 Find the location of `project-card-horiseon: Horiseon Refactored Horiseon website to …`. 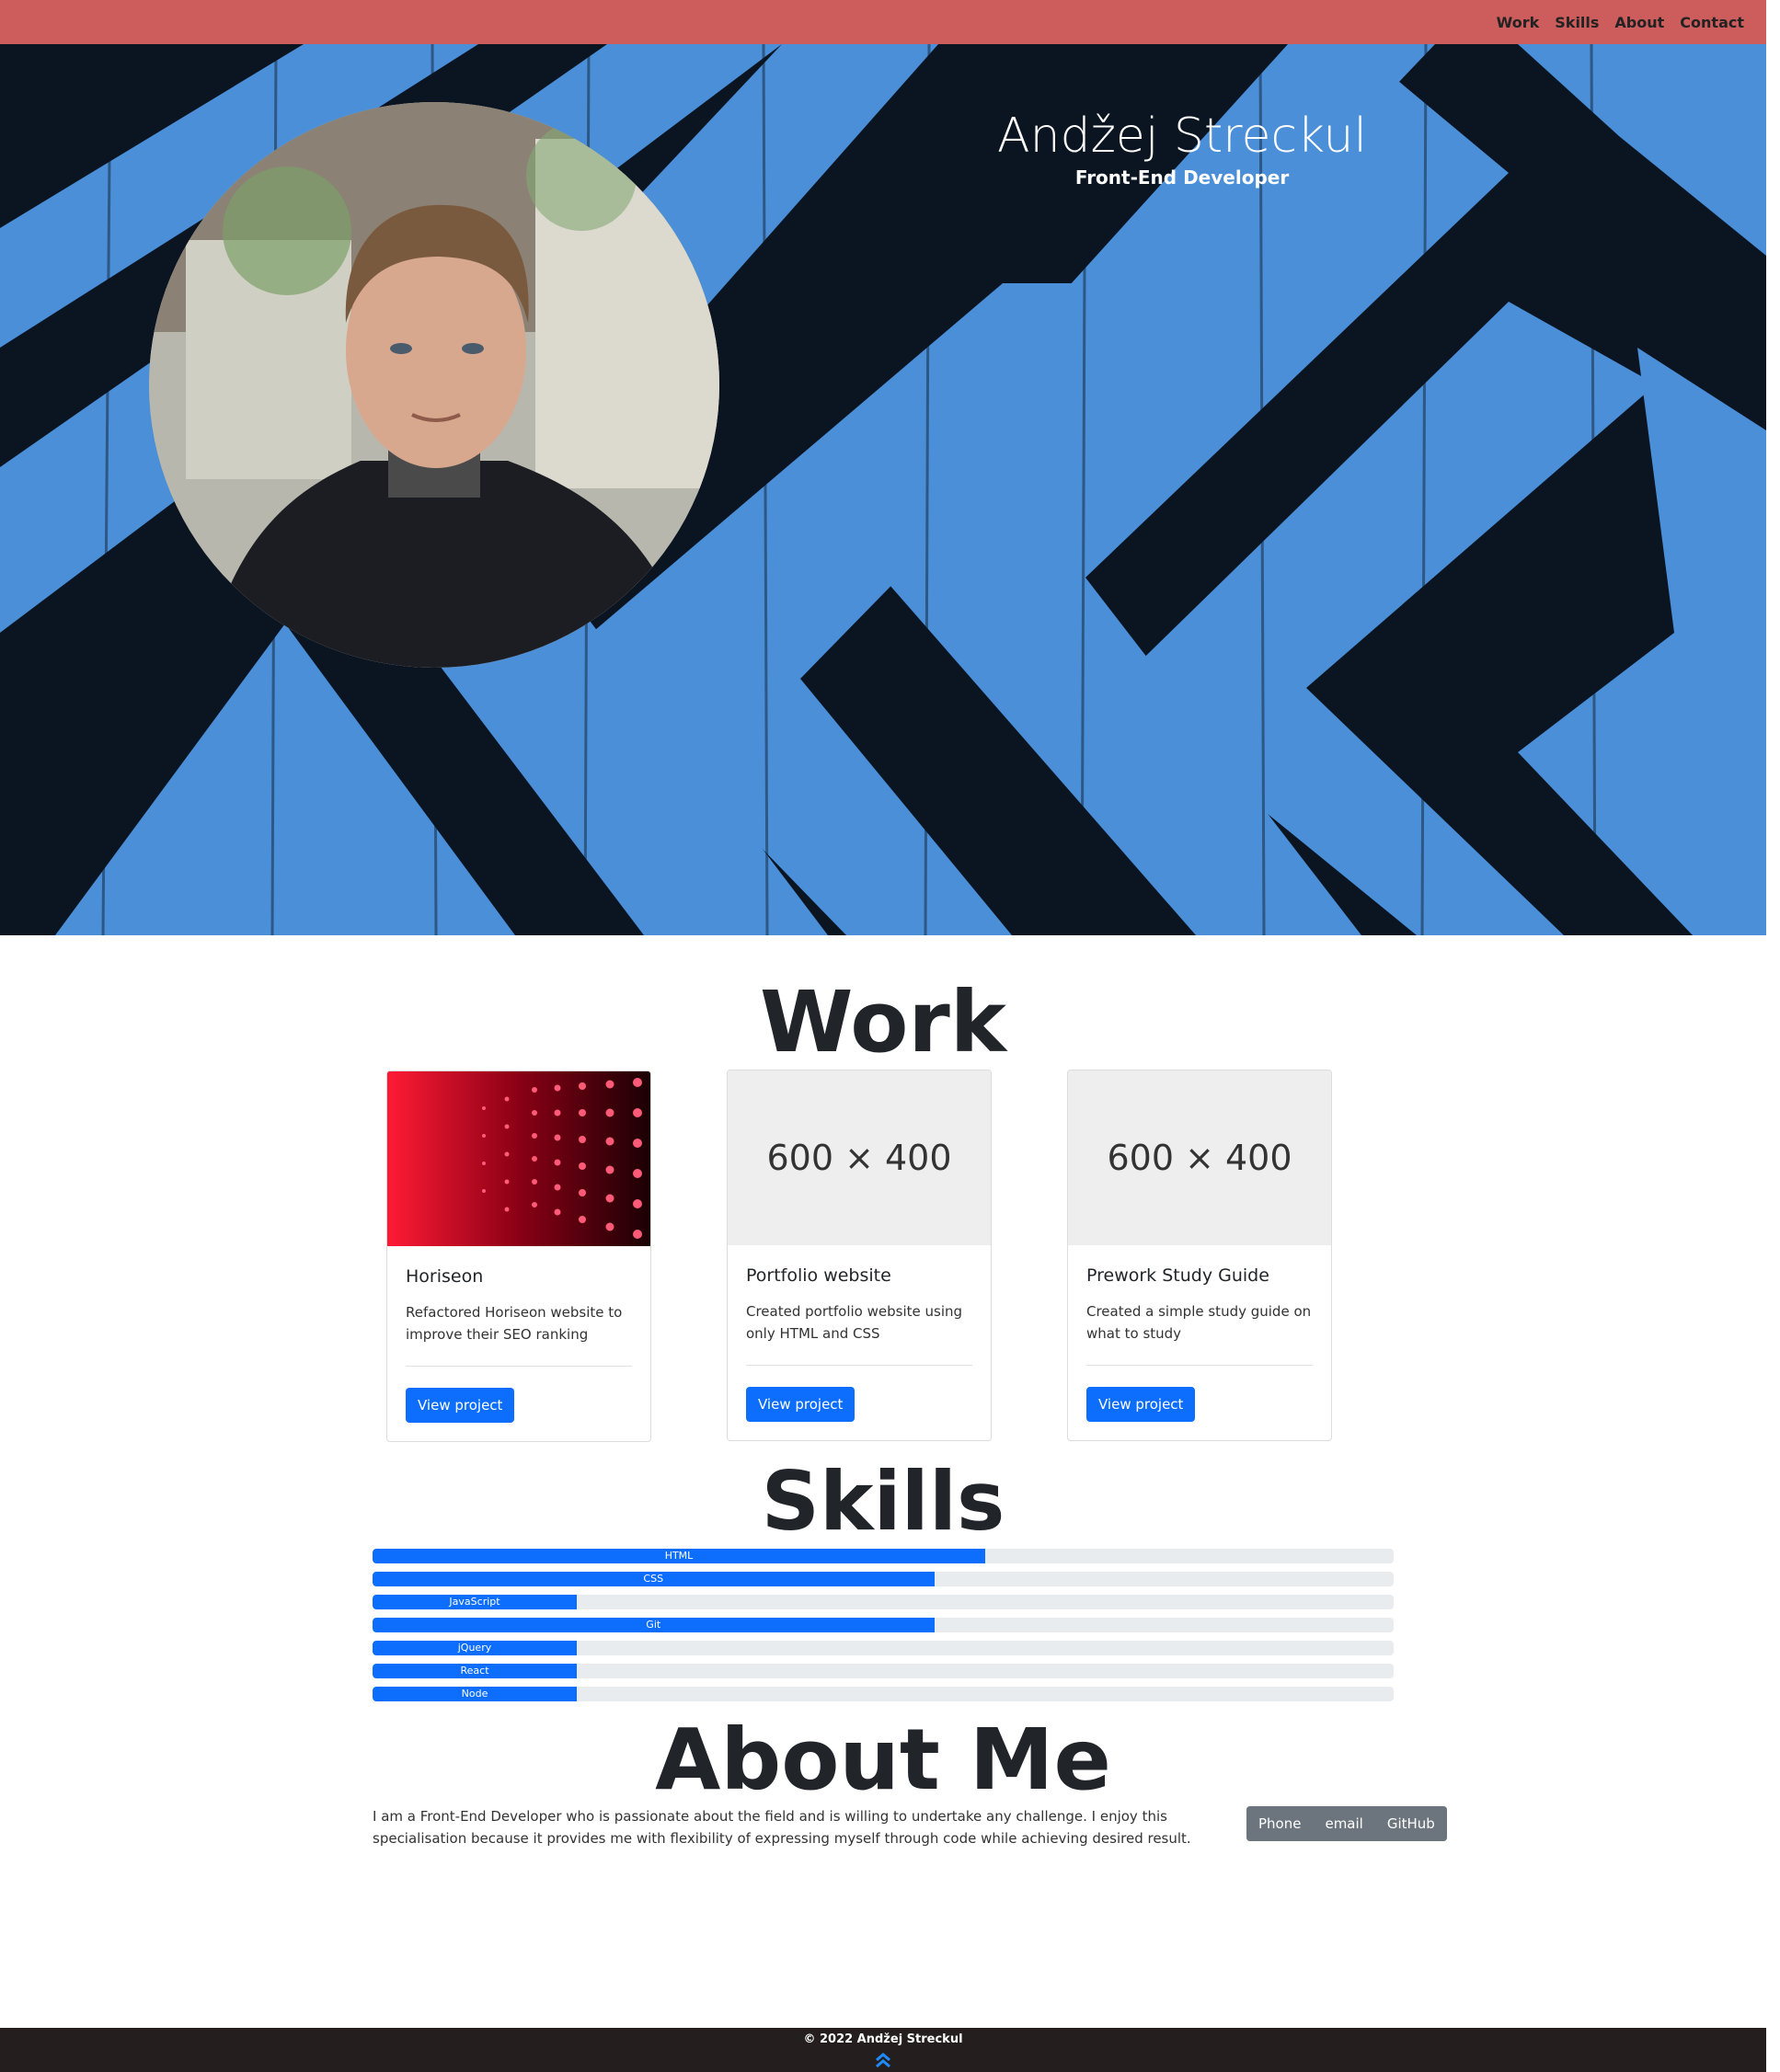

project-card-horiseon: Horiseon Refactored Horiseon website to … is located at coordinates (518, 1256).